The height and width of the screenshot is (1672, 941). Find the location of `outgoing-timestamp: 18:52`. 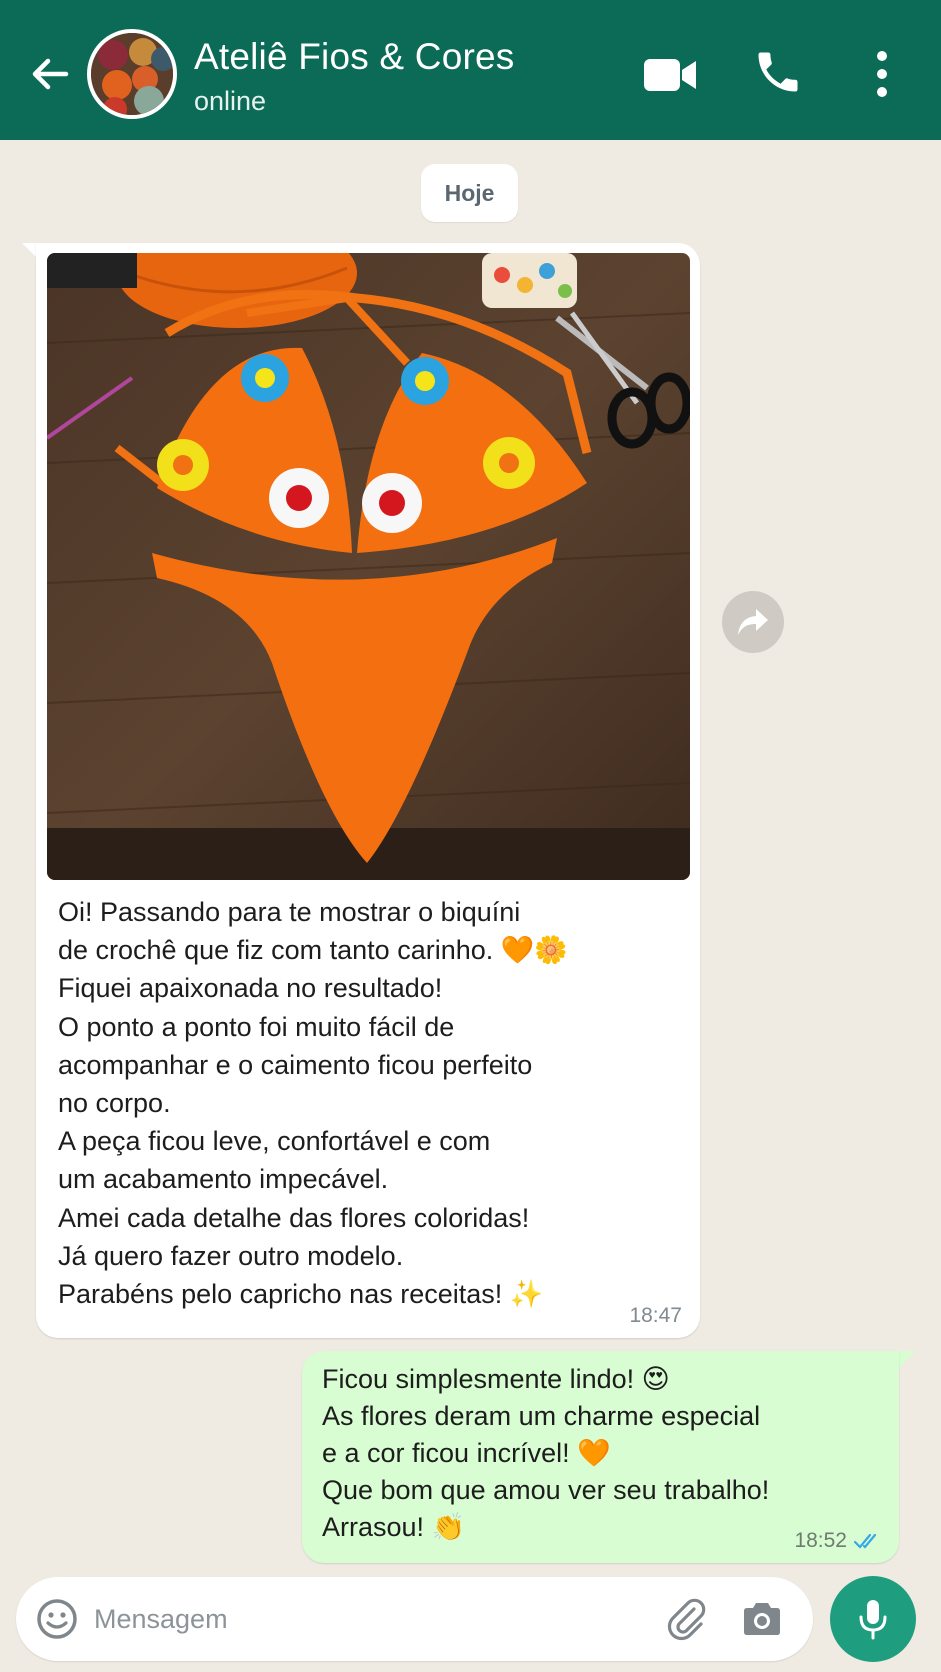

outgoing-timestamp: 18:52 is located at coordinates (820, 1540).